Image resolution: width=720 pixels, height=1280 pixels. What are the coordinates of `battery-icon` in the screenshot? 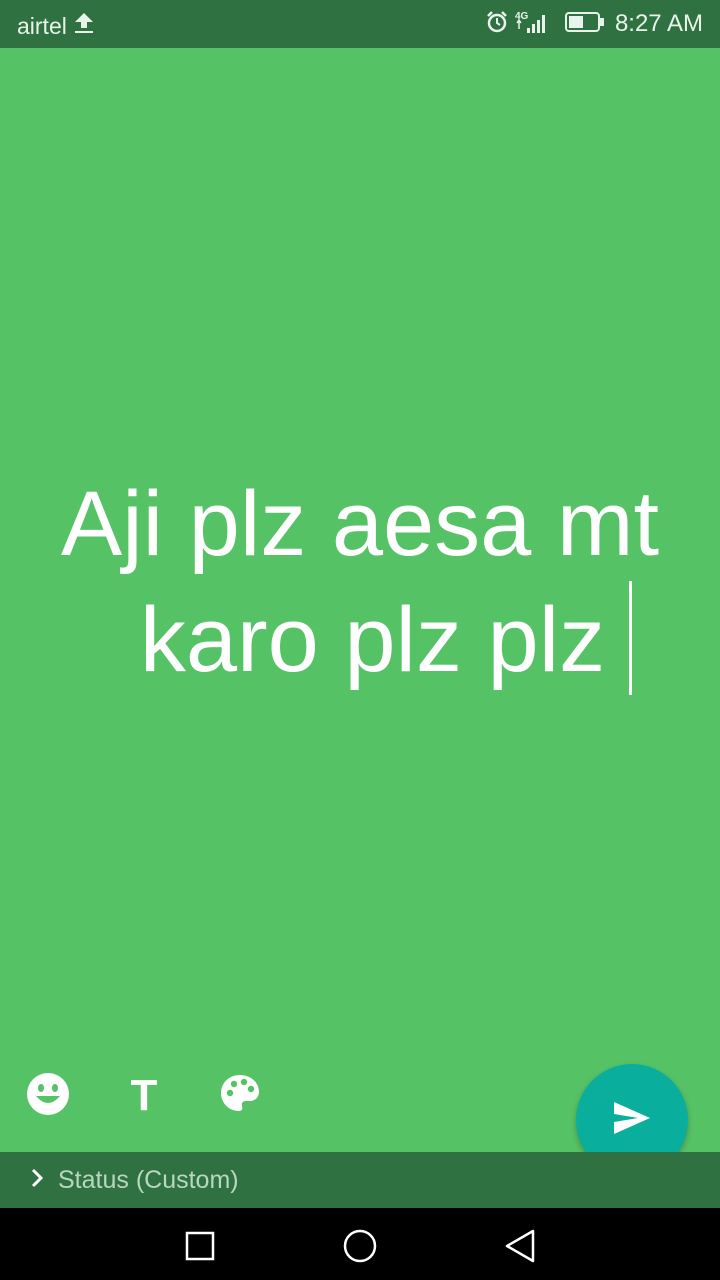 It's located at (584, 24).